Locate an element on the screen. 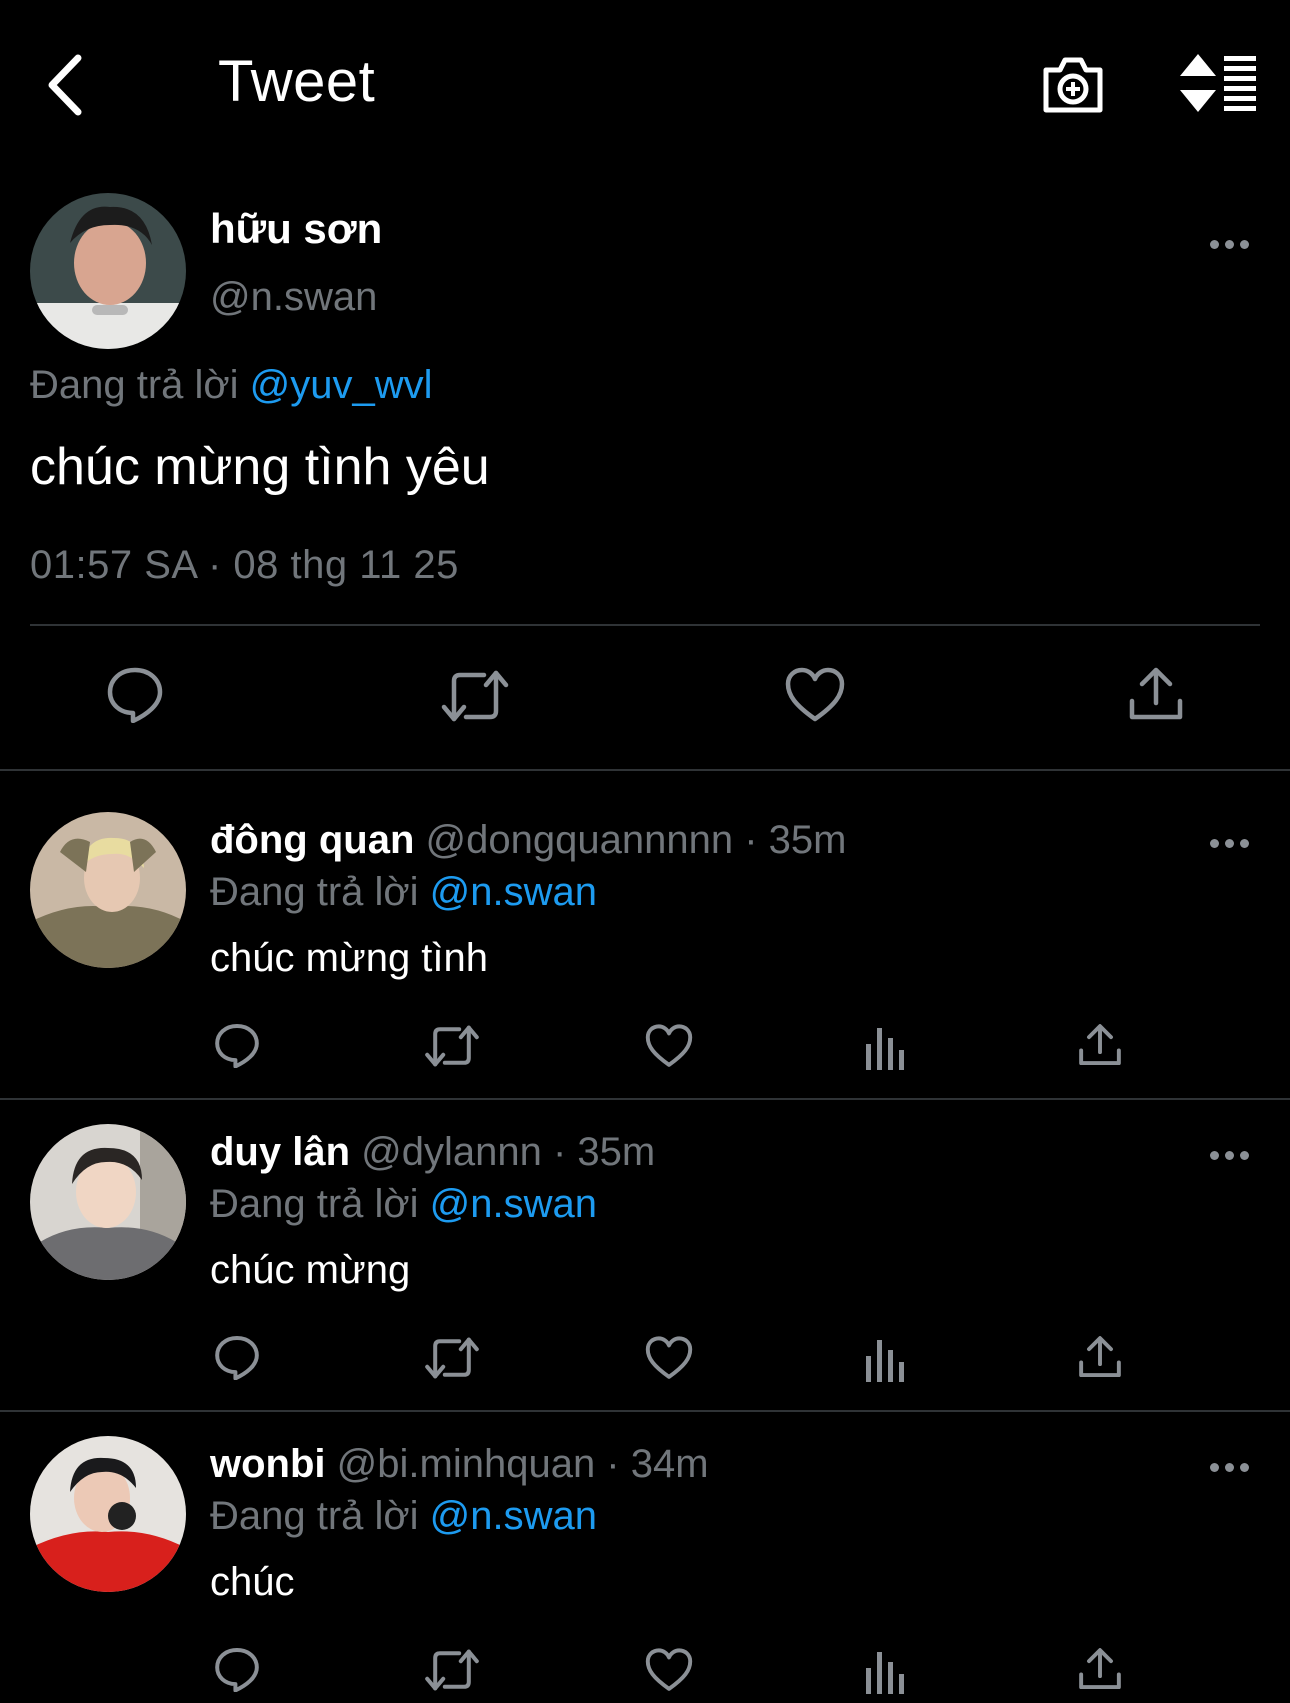 The image size is (1290, 1703). camera-button is located at coordinates (1073, 84).